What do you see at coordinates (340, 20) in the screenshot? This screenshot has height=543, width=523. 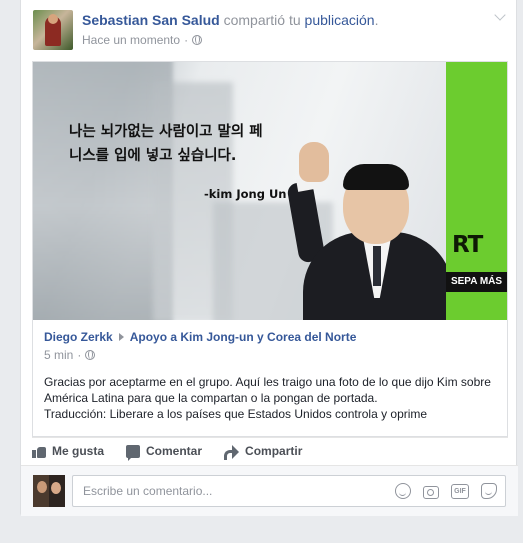 I see `publication-link: publicación` at bounding box center [340, 20].